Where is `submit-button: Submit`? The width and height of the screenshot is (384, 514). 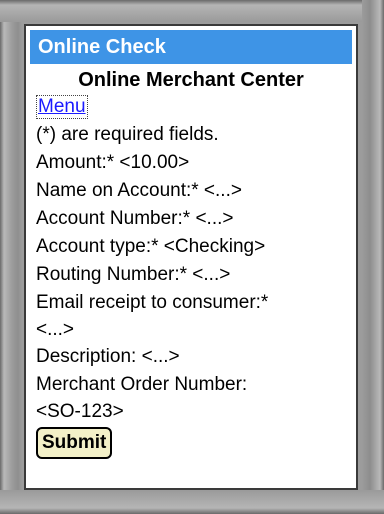
submit-button: Submit is located at coordinates (74, 443).